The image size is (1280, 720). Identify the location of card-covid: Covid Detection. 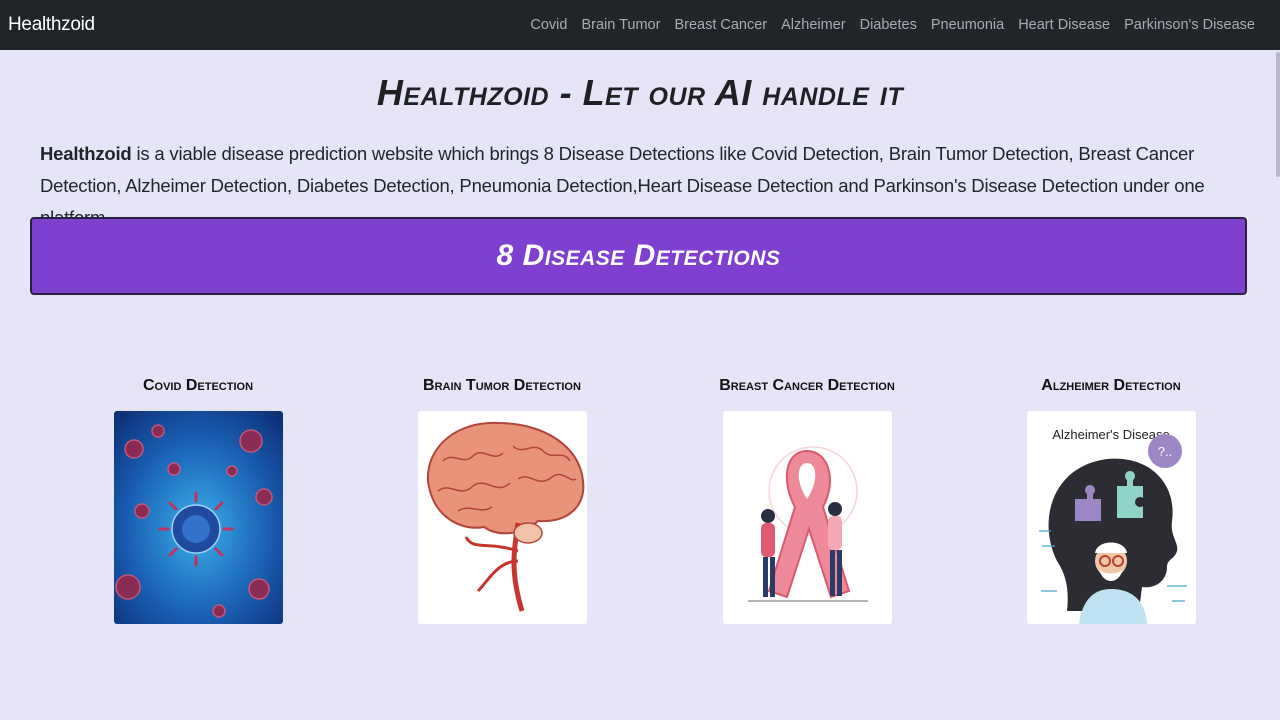
(198, 499).